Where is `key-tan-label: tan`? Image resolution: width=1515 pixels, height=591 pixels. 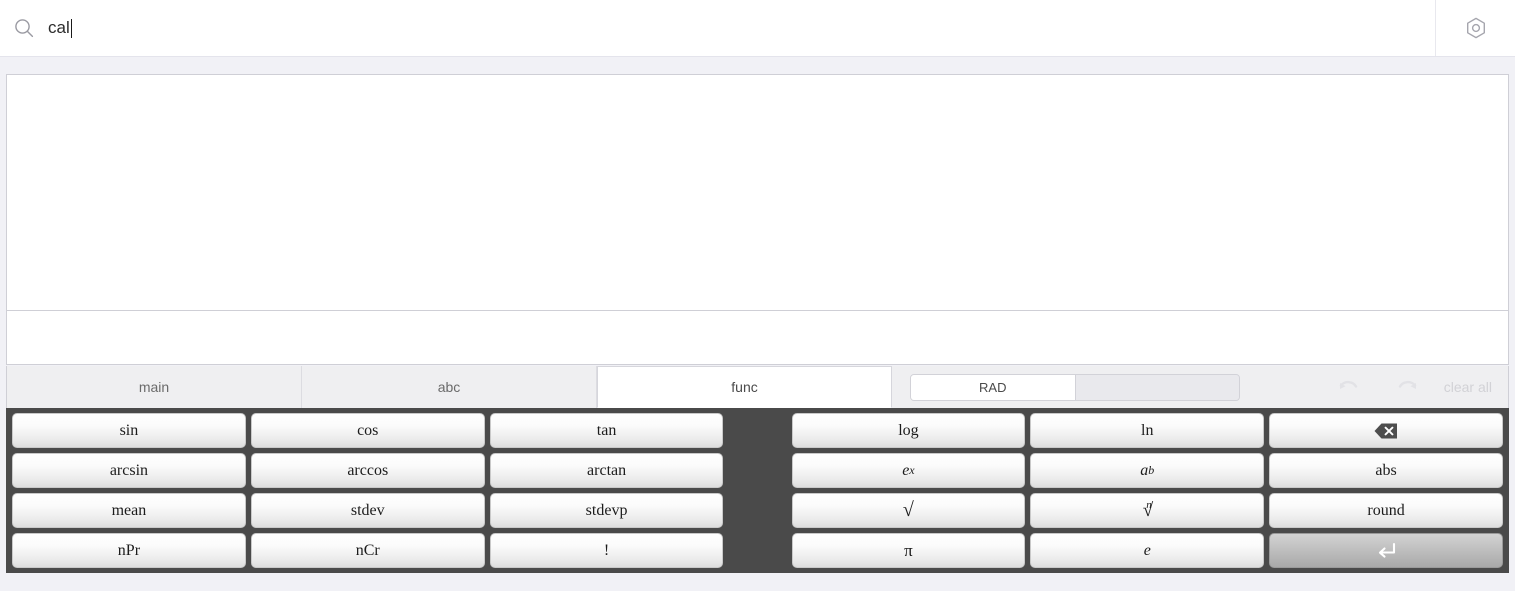 key-tan-label: tan is located at coordinates (606, 430).